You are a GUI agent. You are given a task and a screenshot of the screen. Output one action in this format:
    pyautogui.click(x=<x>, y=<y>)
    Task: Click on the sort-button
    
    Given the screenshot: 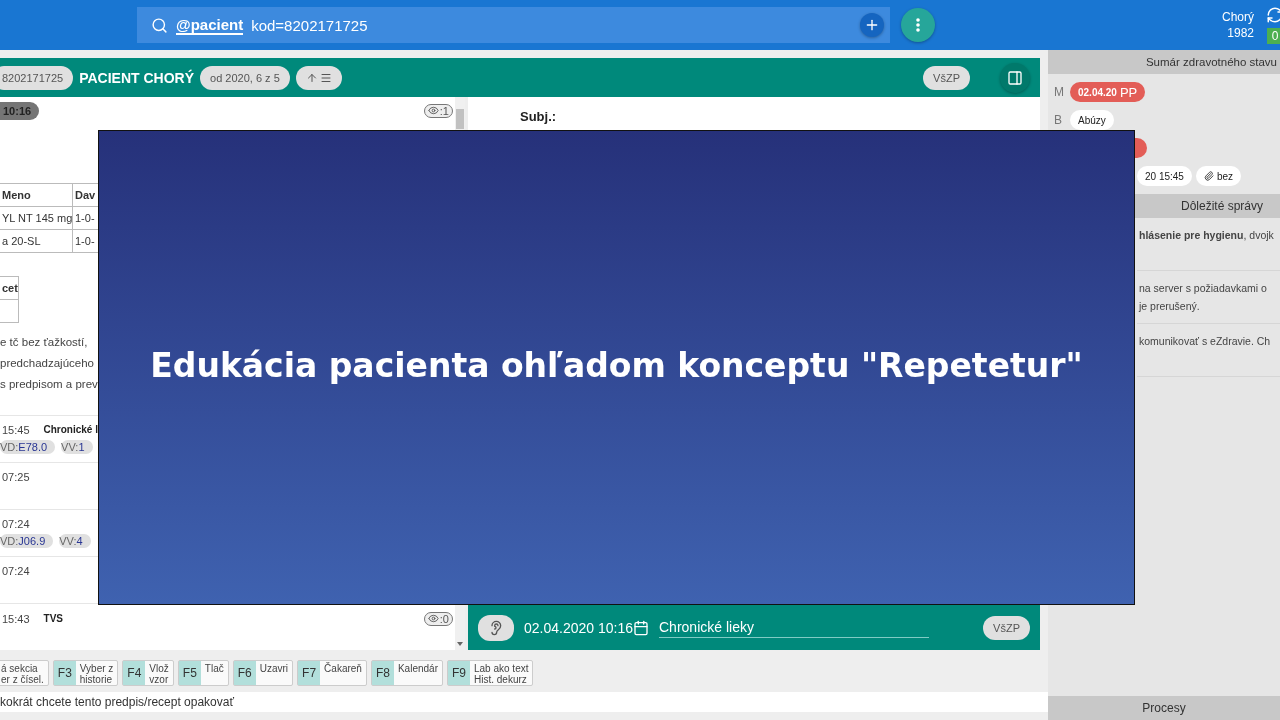 What is the action you would take?
    pyautogui.click(x=318, y=77)
    